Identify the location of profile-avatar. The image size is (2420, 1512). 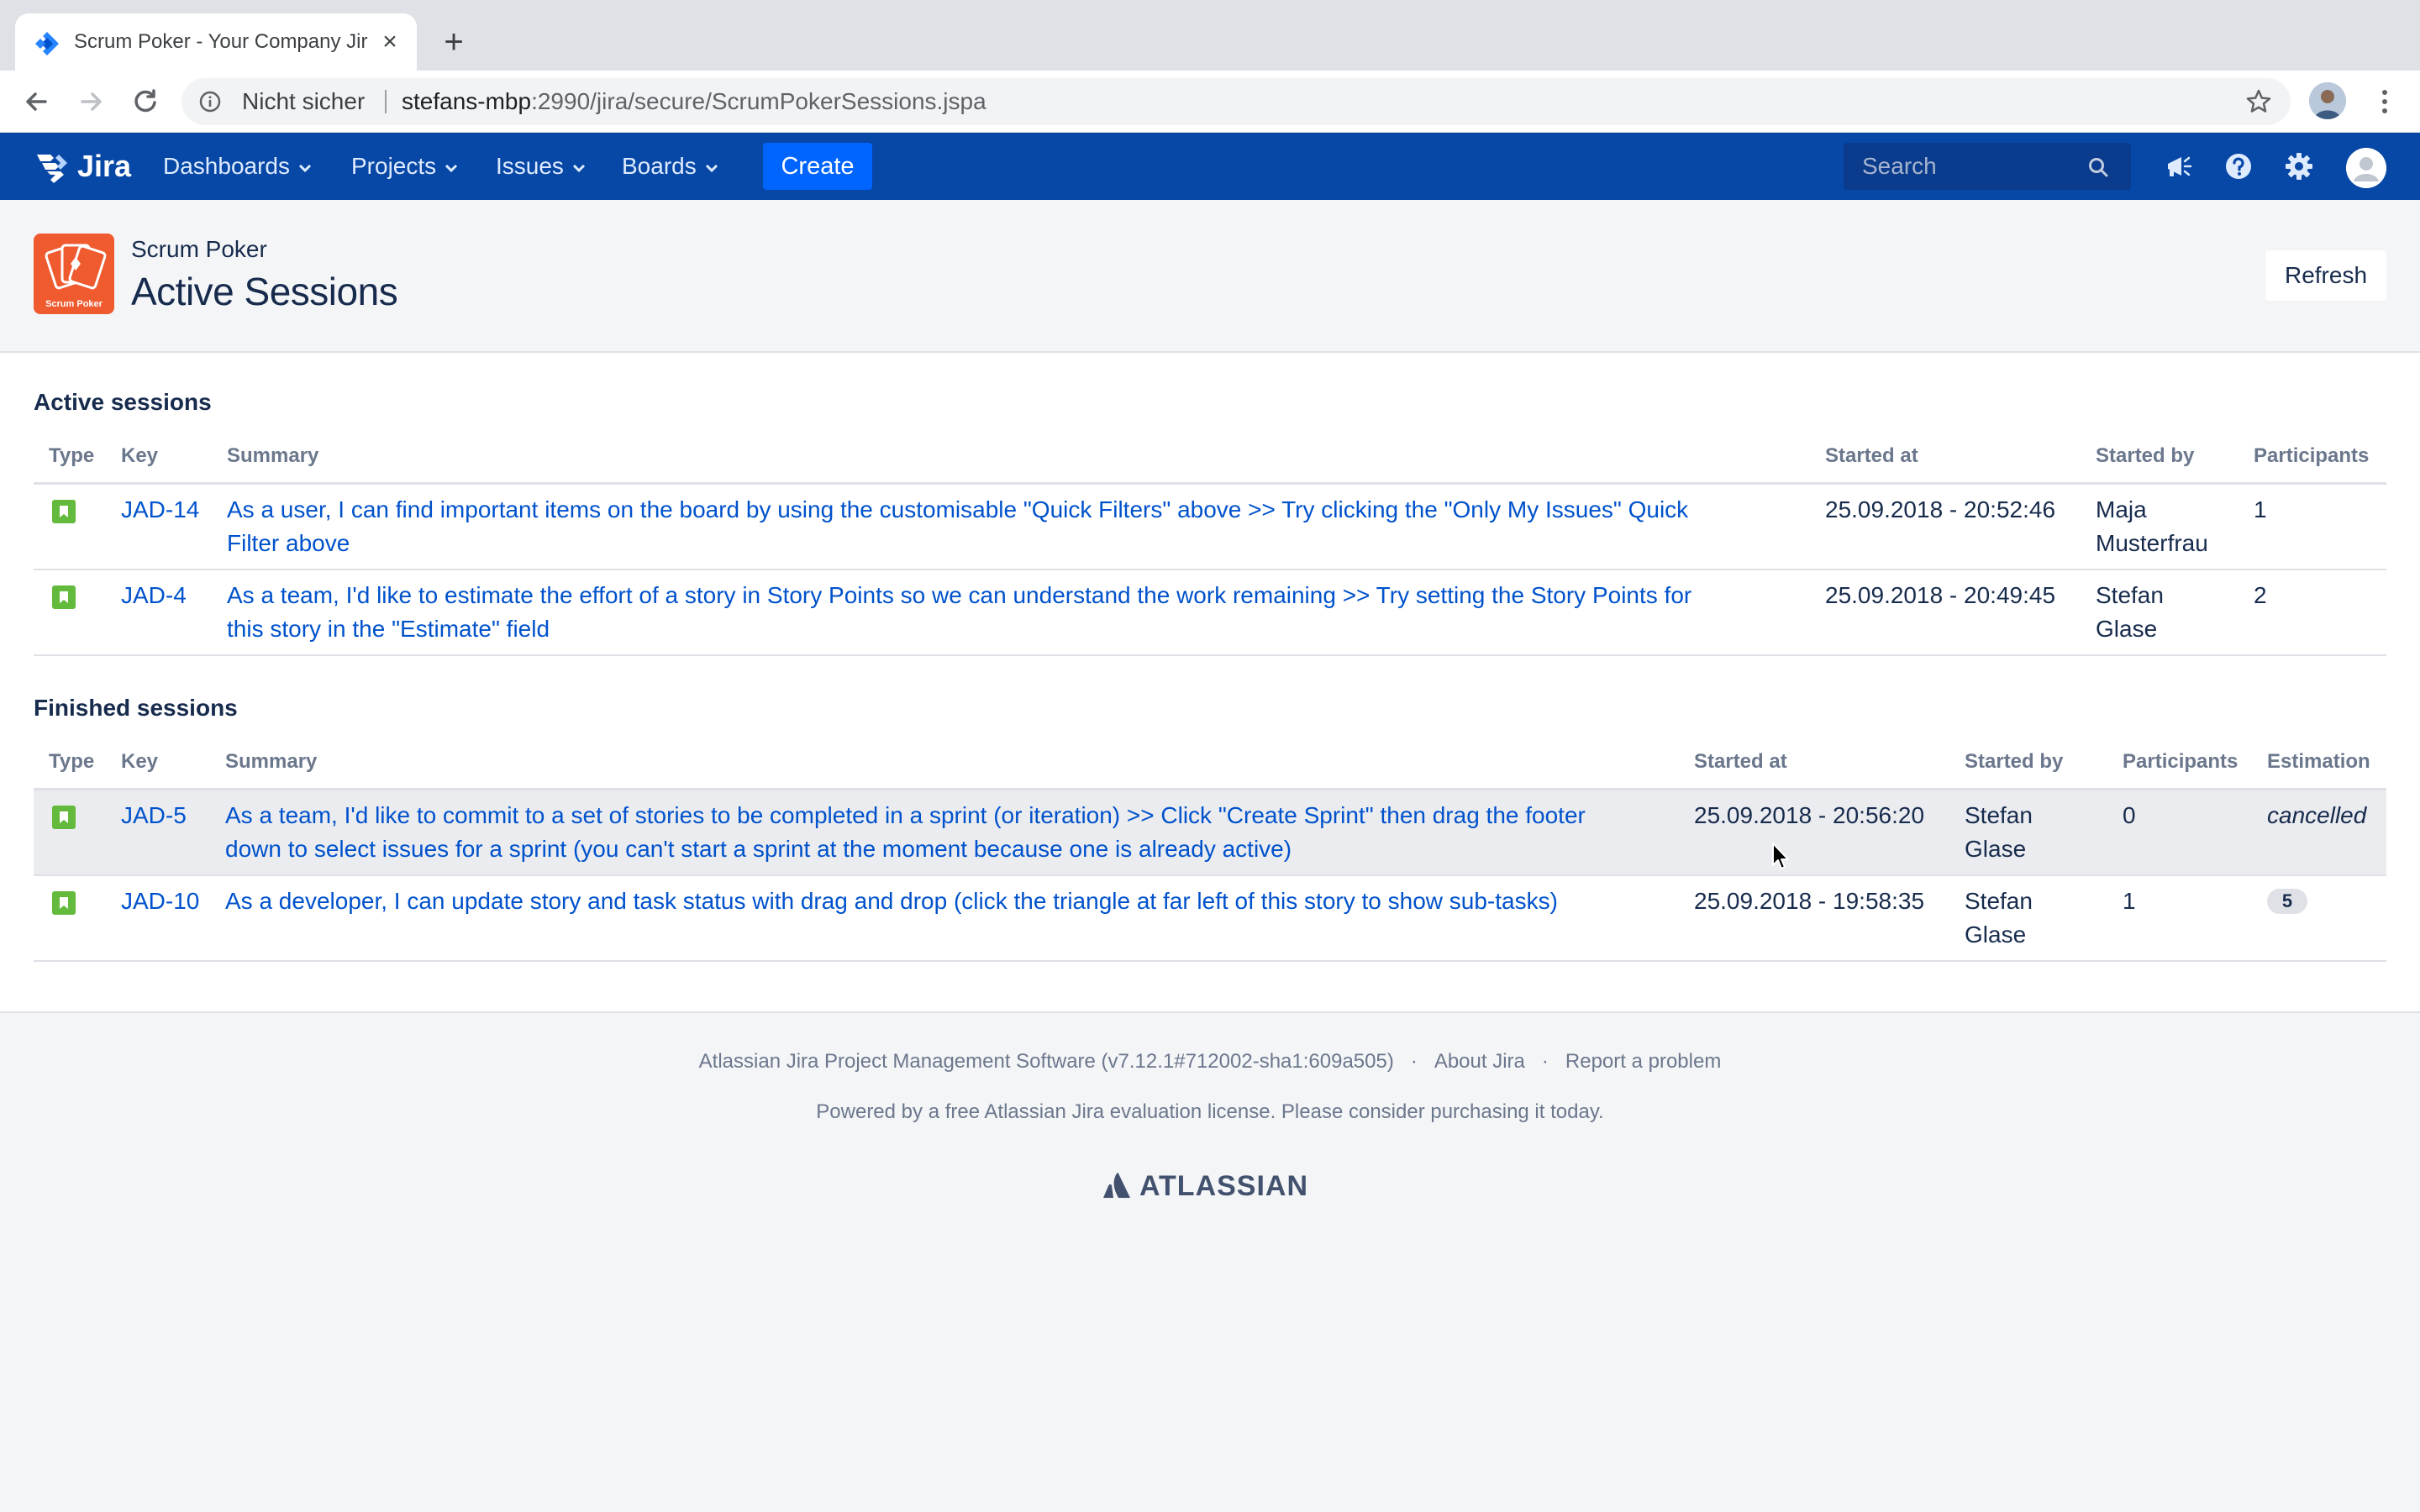
(2328, 100).